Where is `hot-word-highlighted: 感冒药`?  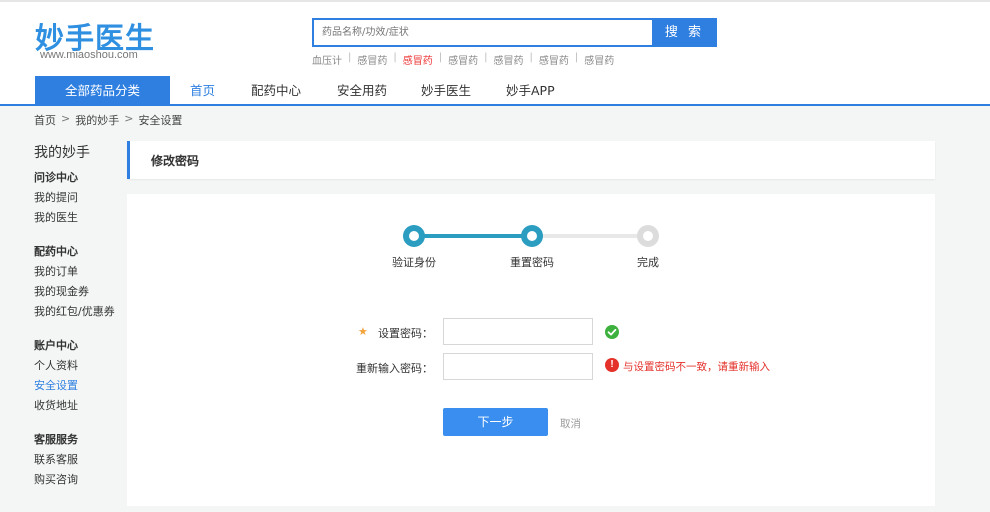 hot-word-highlighted: 感冒药 is located at coordinates (418, 59).